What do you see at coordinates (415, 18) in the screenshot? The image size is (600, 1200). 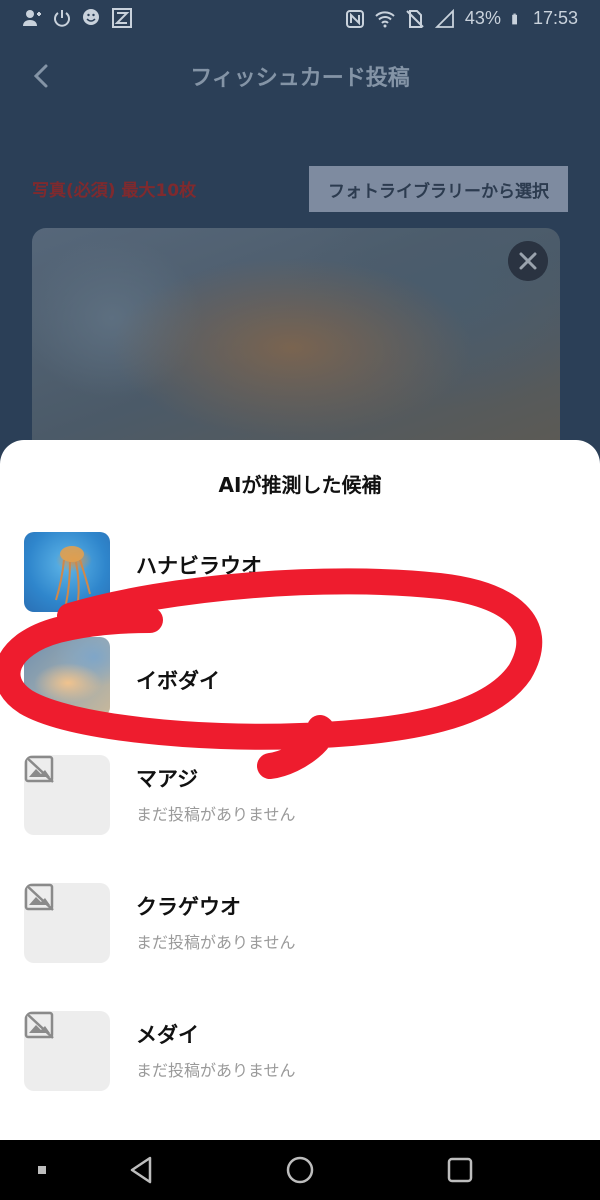 I see `no-sim-icon` at bounding box center [415, 18].